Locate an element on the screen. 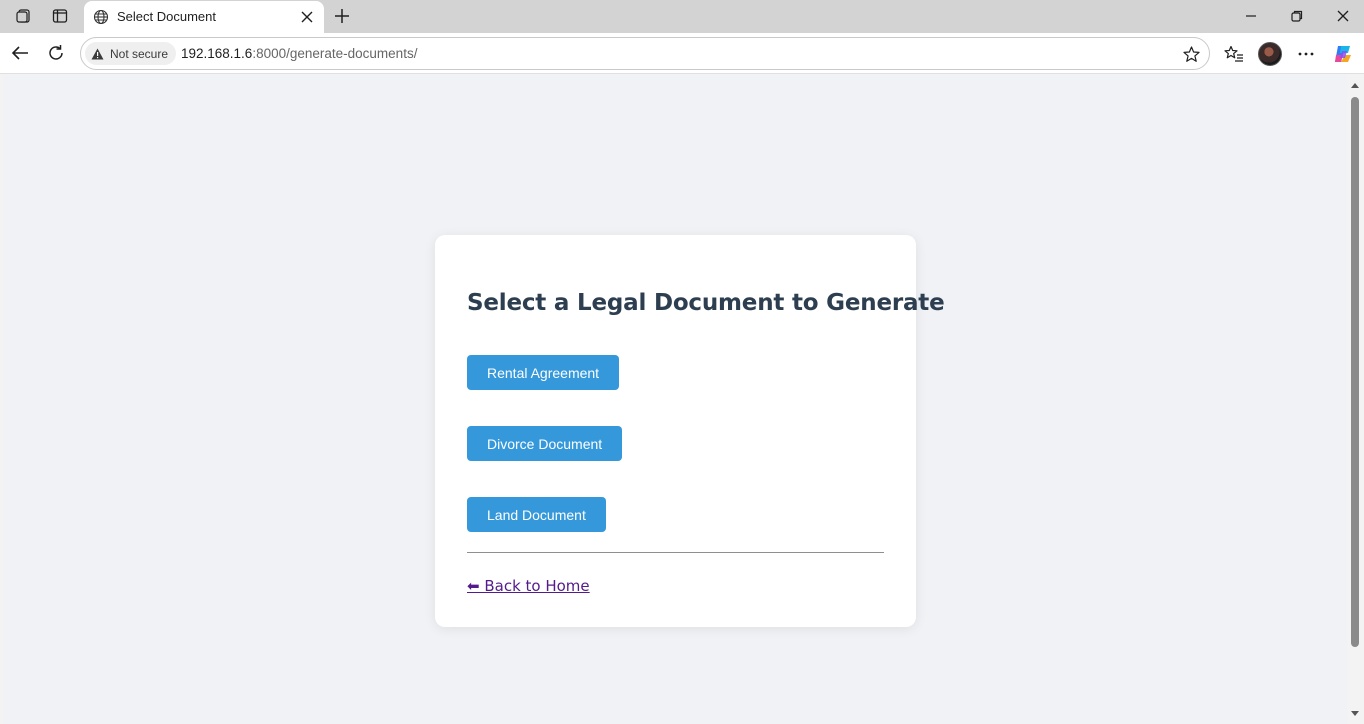  divider is located at coordinates (675, 552).